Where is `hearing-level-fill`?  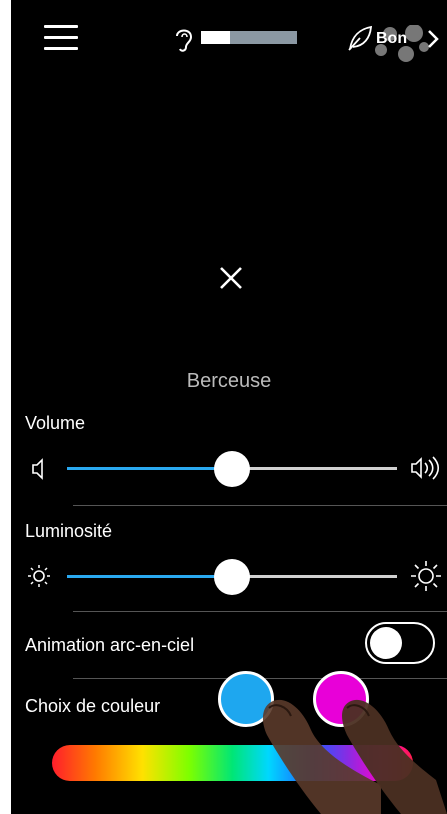
hearing-level-fill is located at coordinates (215, 37).